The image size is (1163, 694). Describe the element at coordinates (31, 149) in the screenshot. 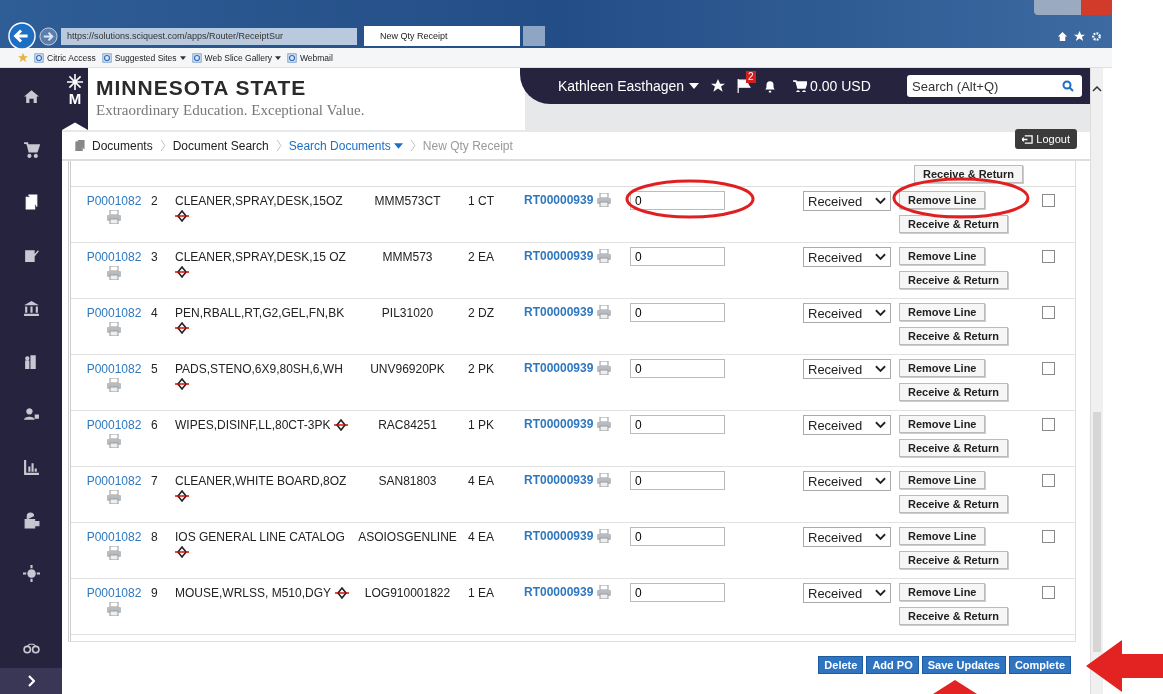

I see `cart-icon` at that location.